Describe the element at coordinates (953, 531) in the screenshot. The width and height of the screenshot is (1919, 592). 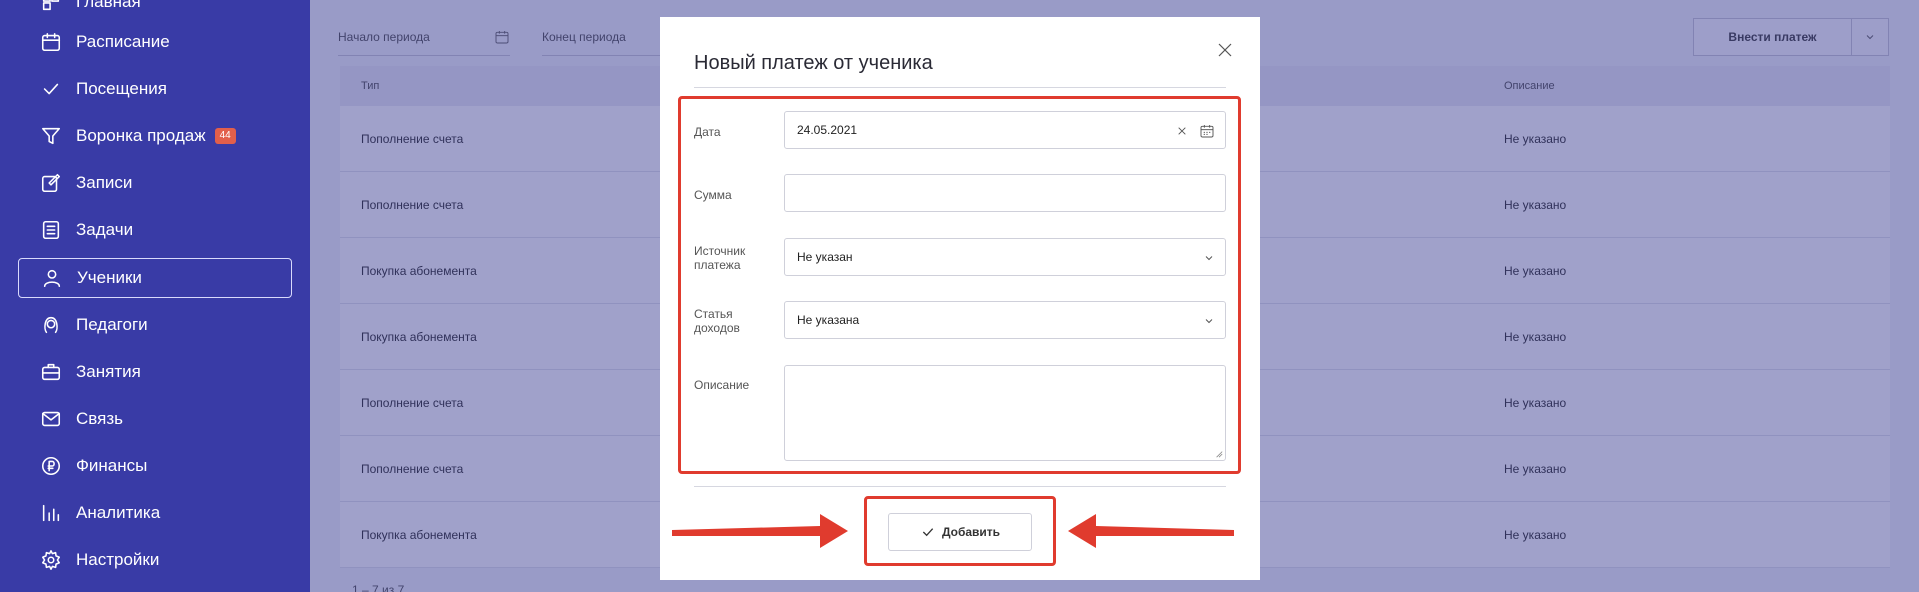
I see `annotation-arrows` at that location.